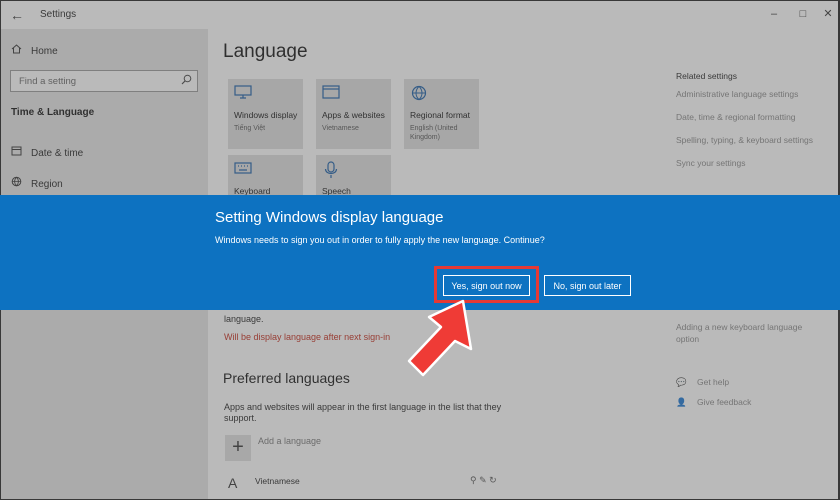 This screenshot has height=500, width=840. What do you see at coordinates (587, 285) in the screenshot?
I see `no-sign-out-later-button: No, sign out later` at bounding box center [587, 285].